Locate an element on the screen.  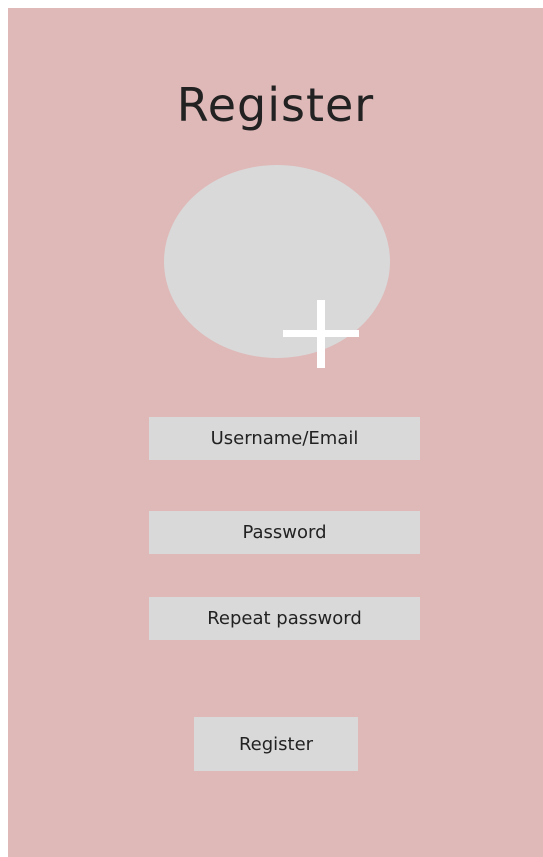
repeat-password-placeholder: Repeat password is located at coordinates (284, 618).